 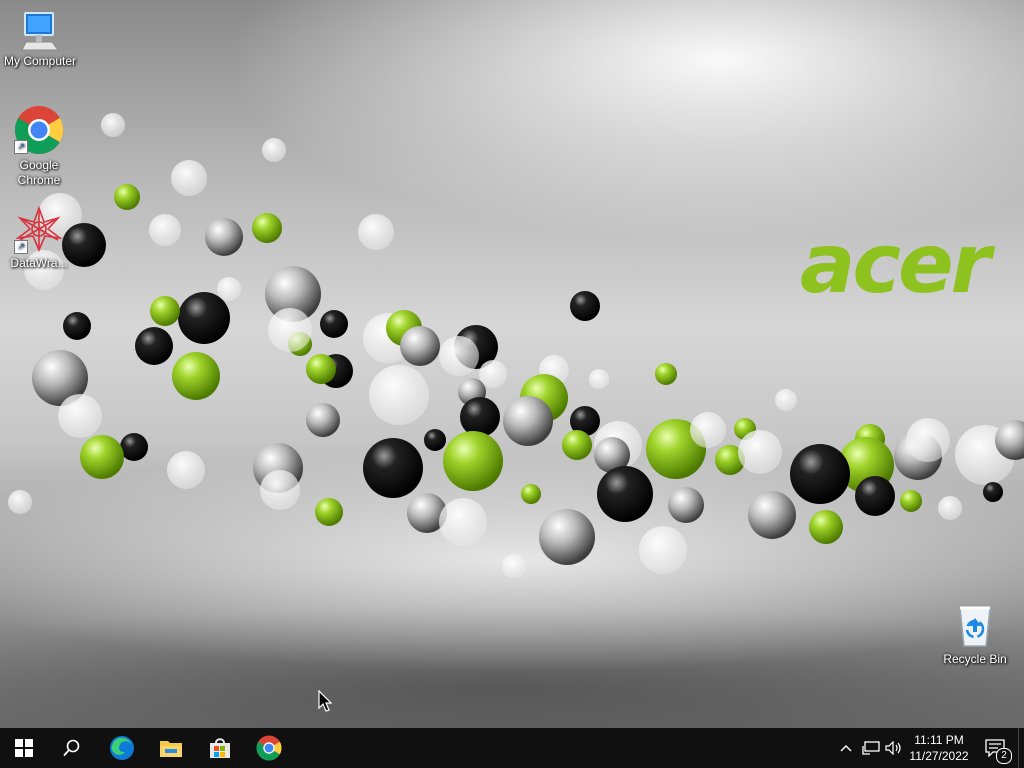 I want to click on taskbar-file-explorer-button, so click(x=171, y=748).